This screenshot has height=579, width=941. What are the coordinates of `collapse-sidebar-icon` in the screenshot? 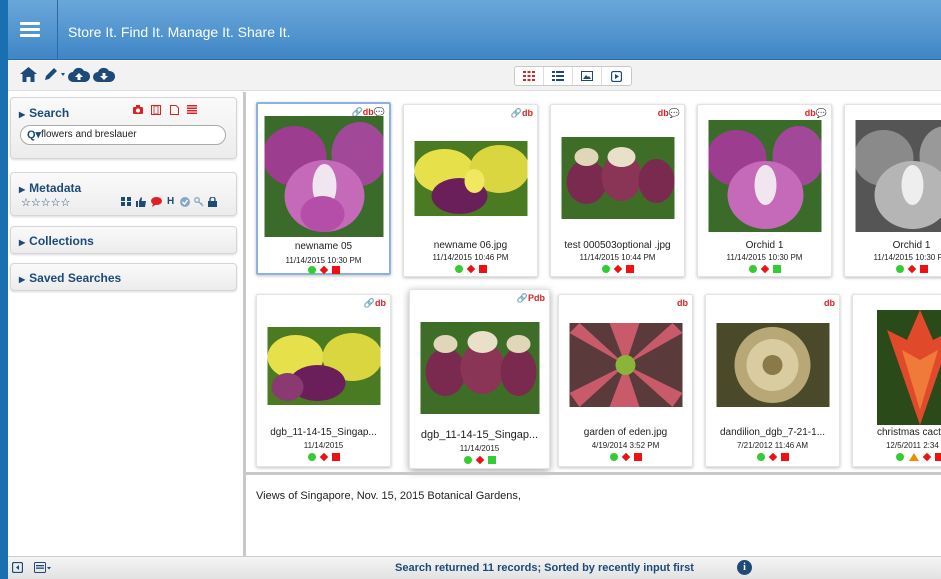 It's located at (17, 568).